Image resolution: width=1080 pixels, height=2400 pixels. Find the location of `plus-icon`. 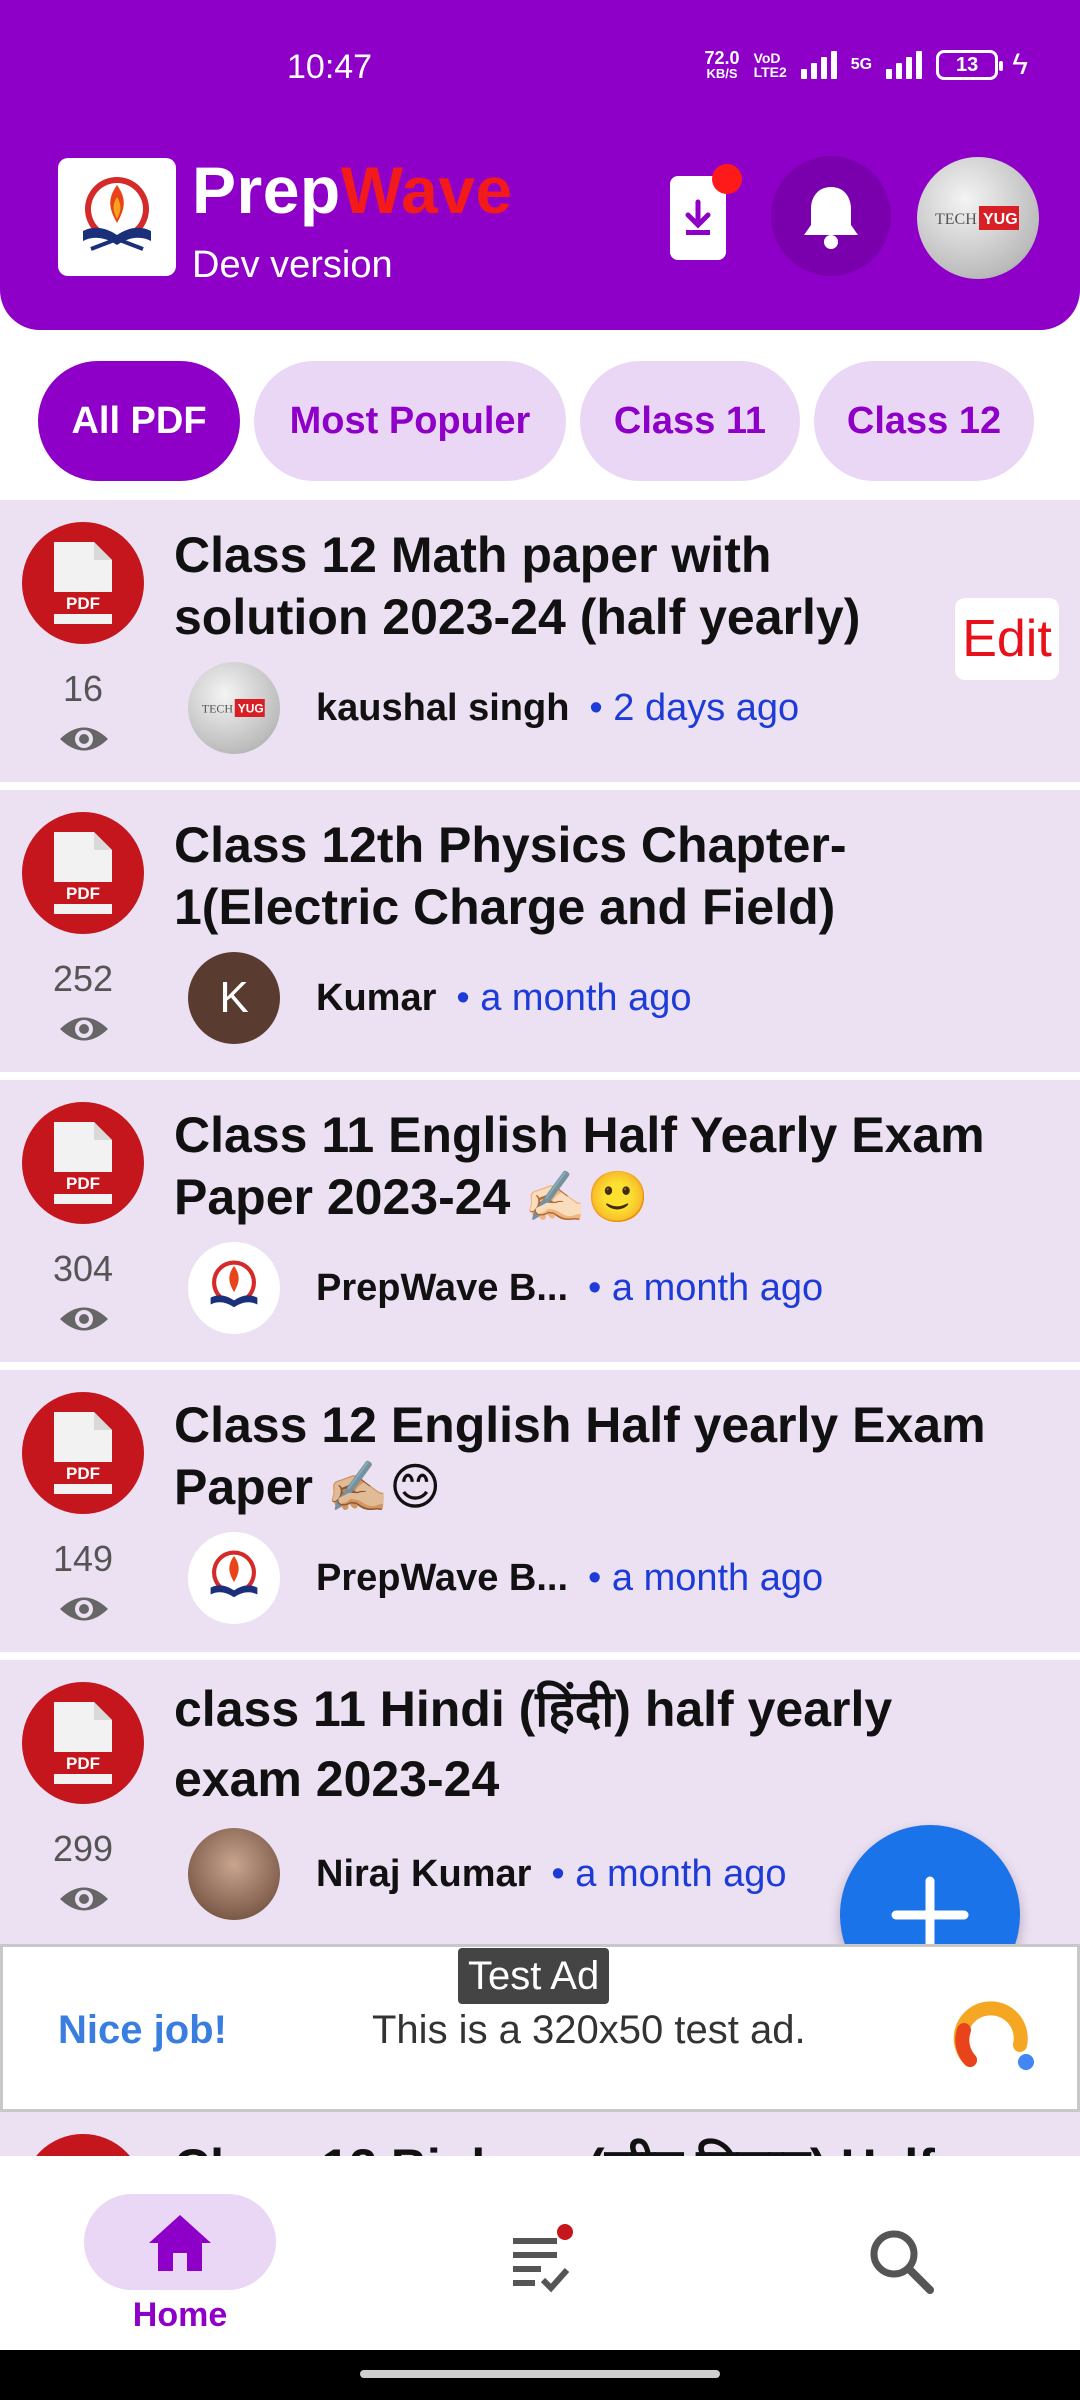

plus-icon is located at coordinates (930, 1915).